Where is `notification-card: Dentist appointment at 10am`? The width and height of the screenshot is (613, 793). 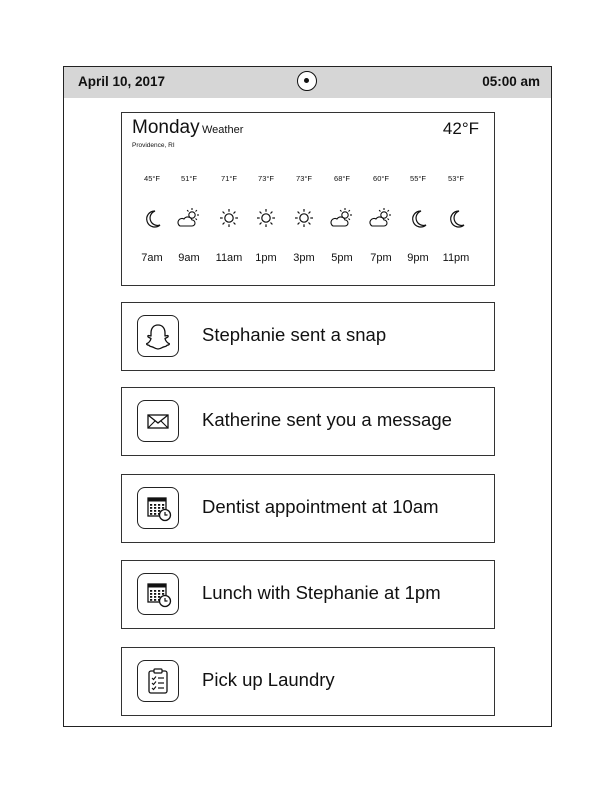 notification-card: Dentist appointment at 10am is located at coordinates (308, 508).